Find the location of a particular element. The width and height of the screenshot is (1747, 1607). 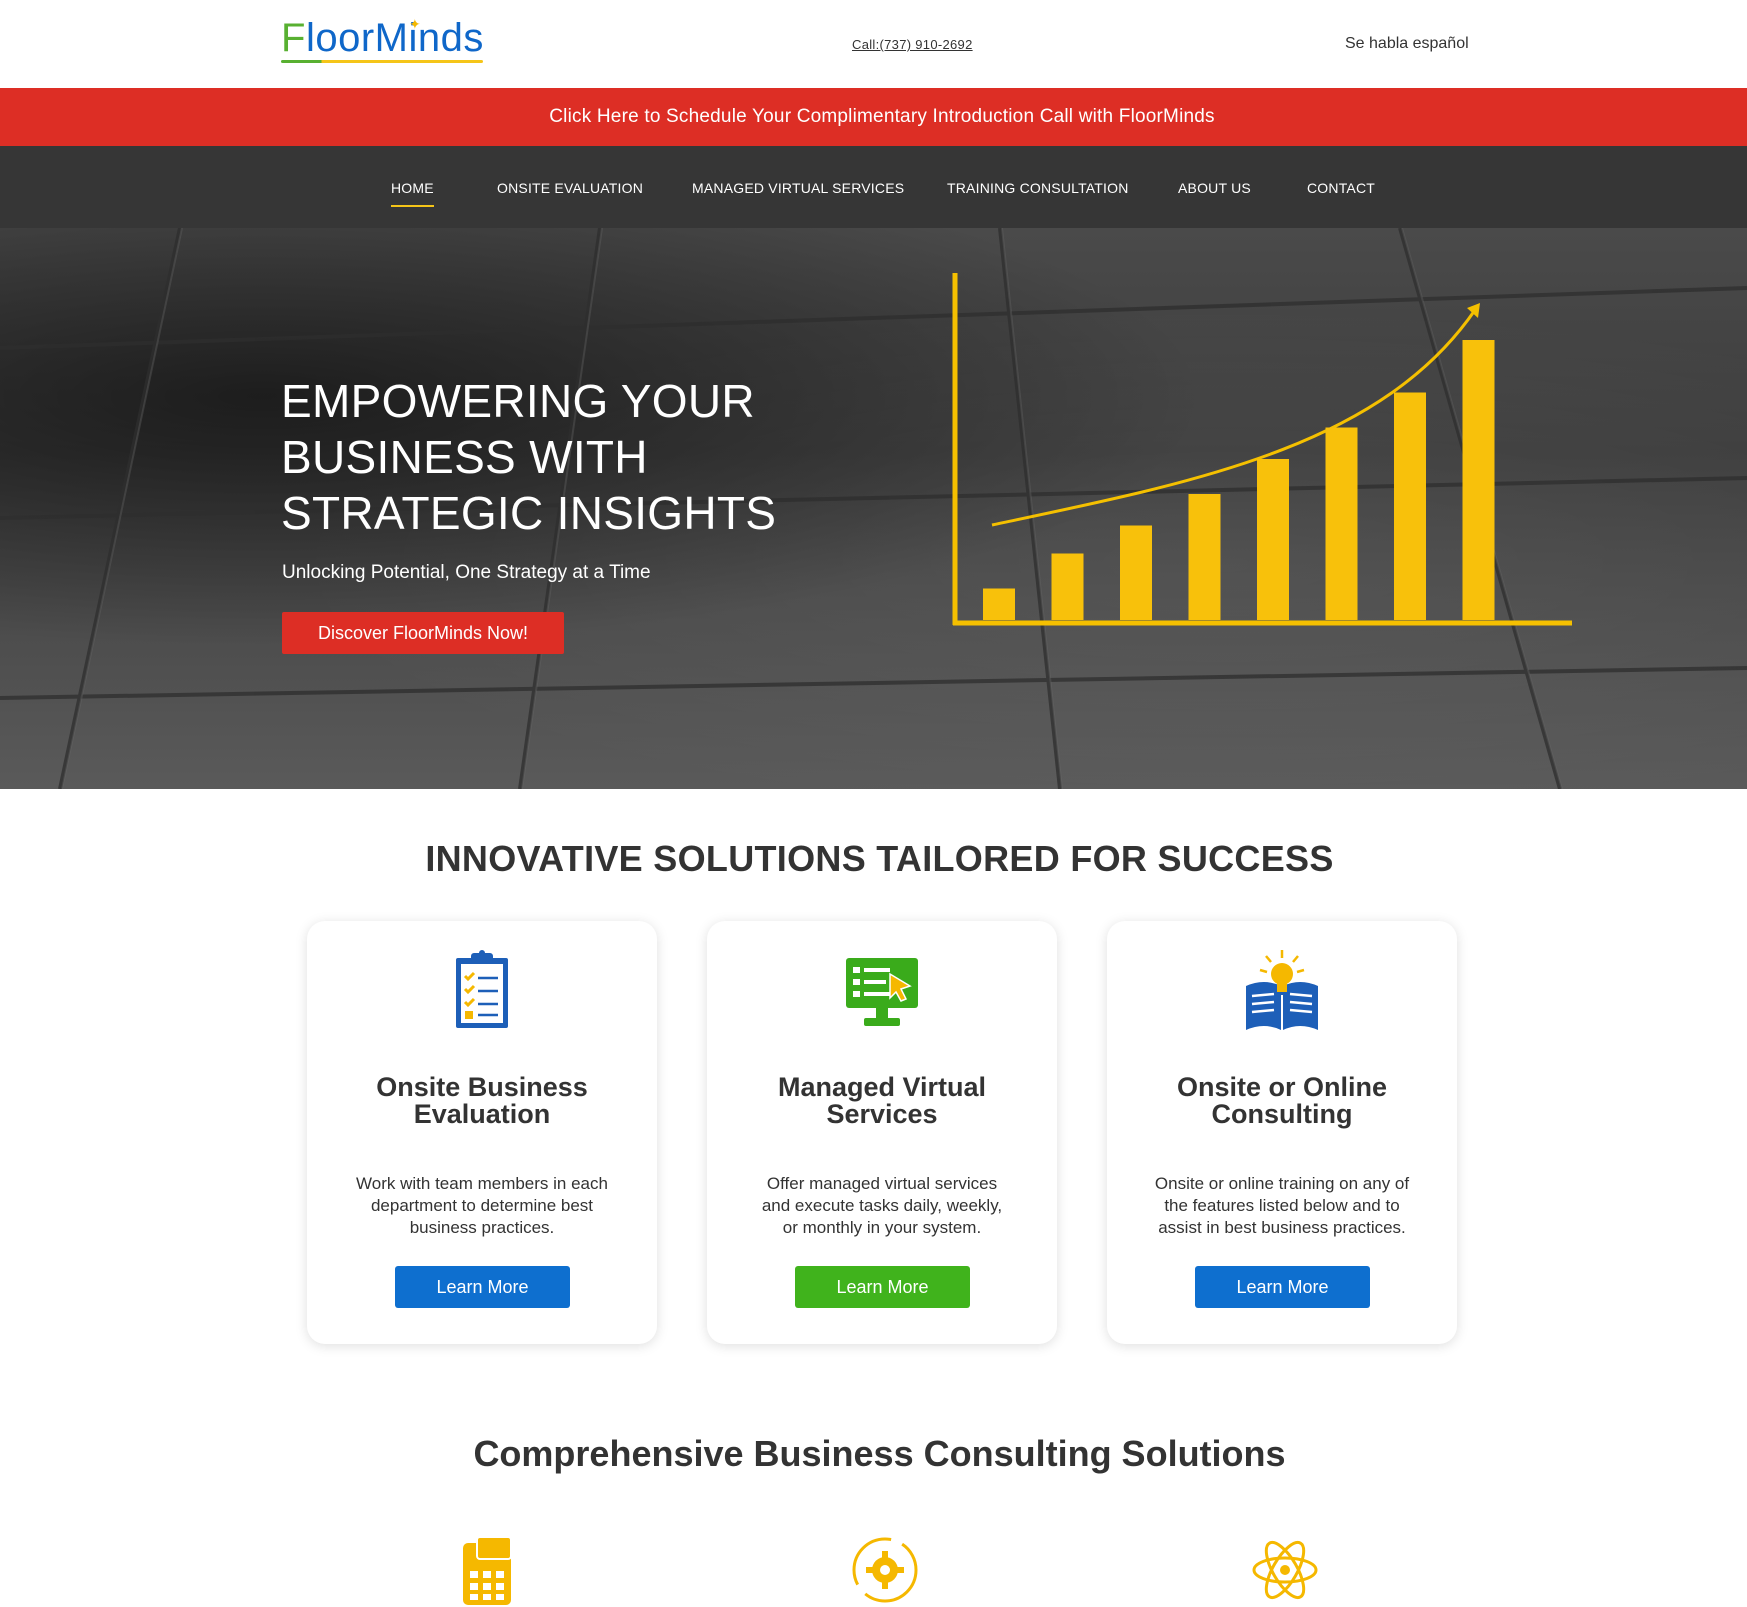

card-description-line-2: and execute tasks daily, weekly, is located at coordinates (882, 1205).